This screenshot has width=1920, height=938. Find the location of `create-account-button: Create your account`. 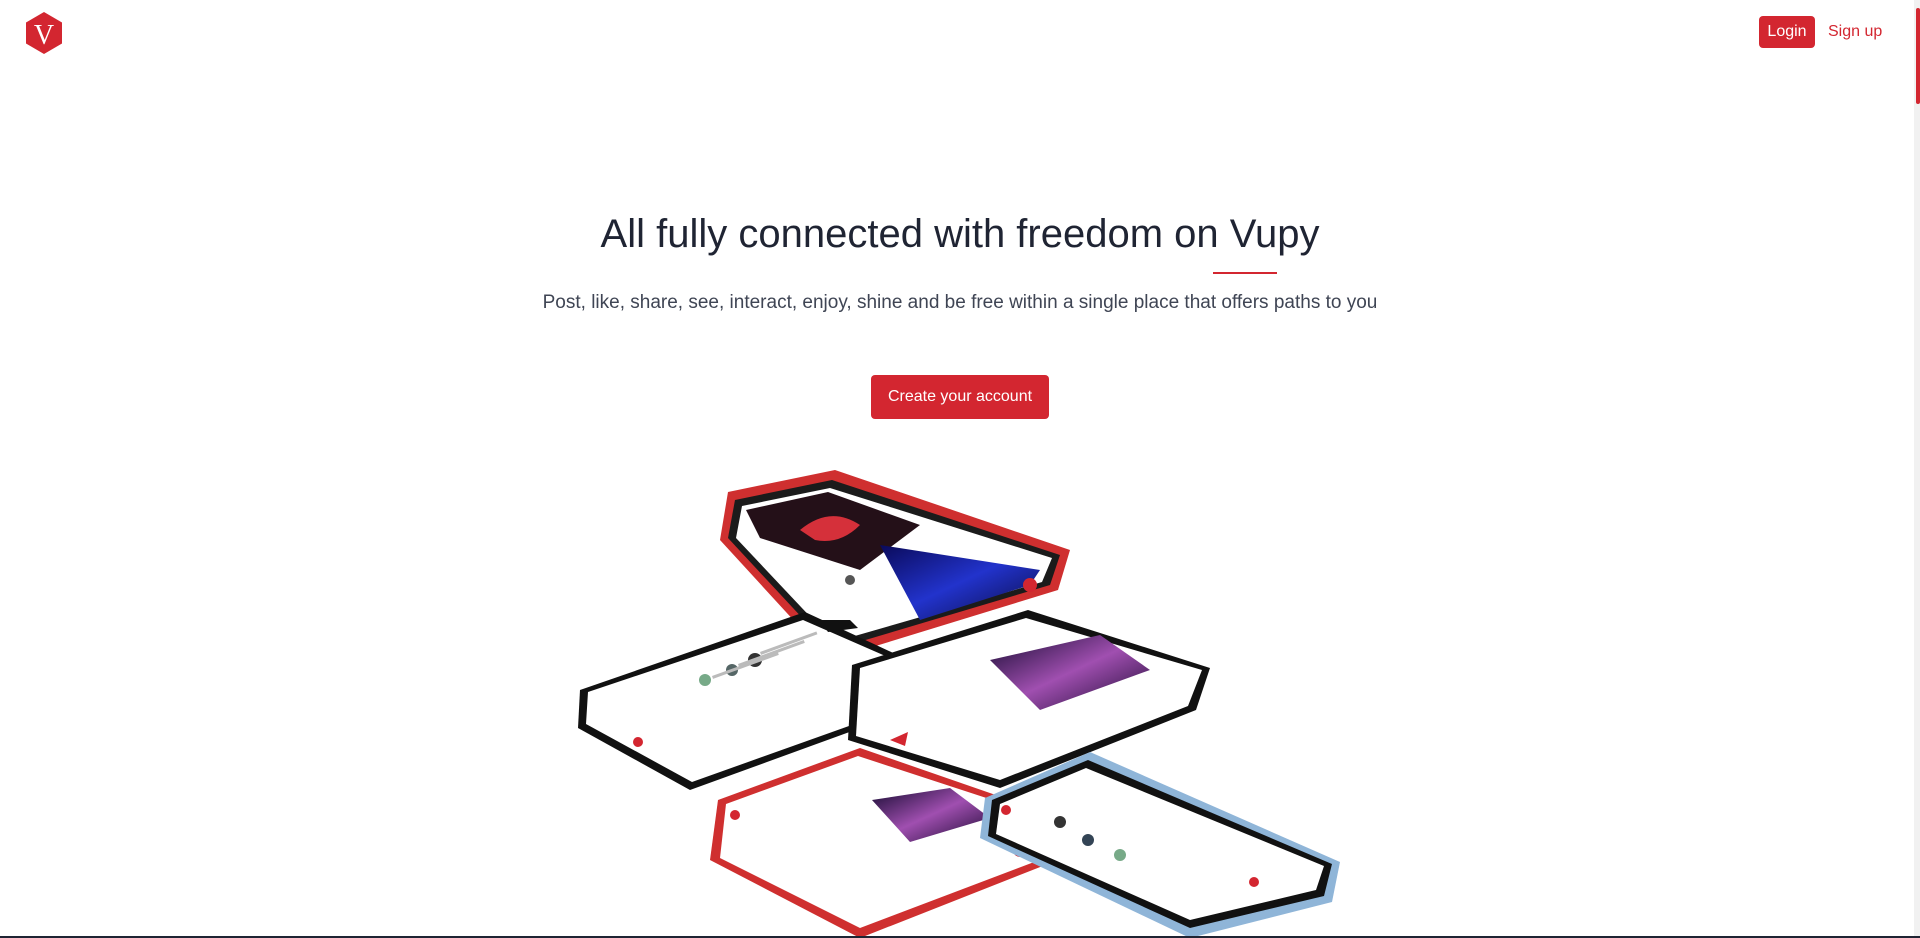

create-account-button: Create your account is located at coordinates (960, 397).